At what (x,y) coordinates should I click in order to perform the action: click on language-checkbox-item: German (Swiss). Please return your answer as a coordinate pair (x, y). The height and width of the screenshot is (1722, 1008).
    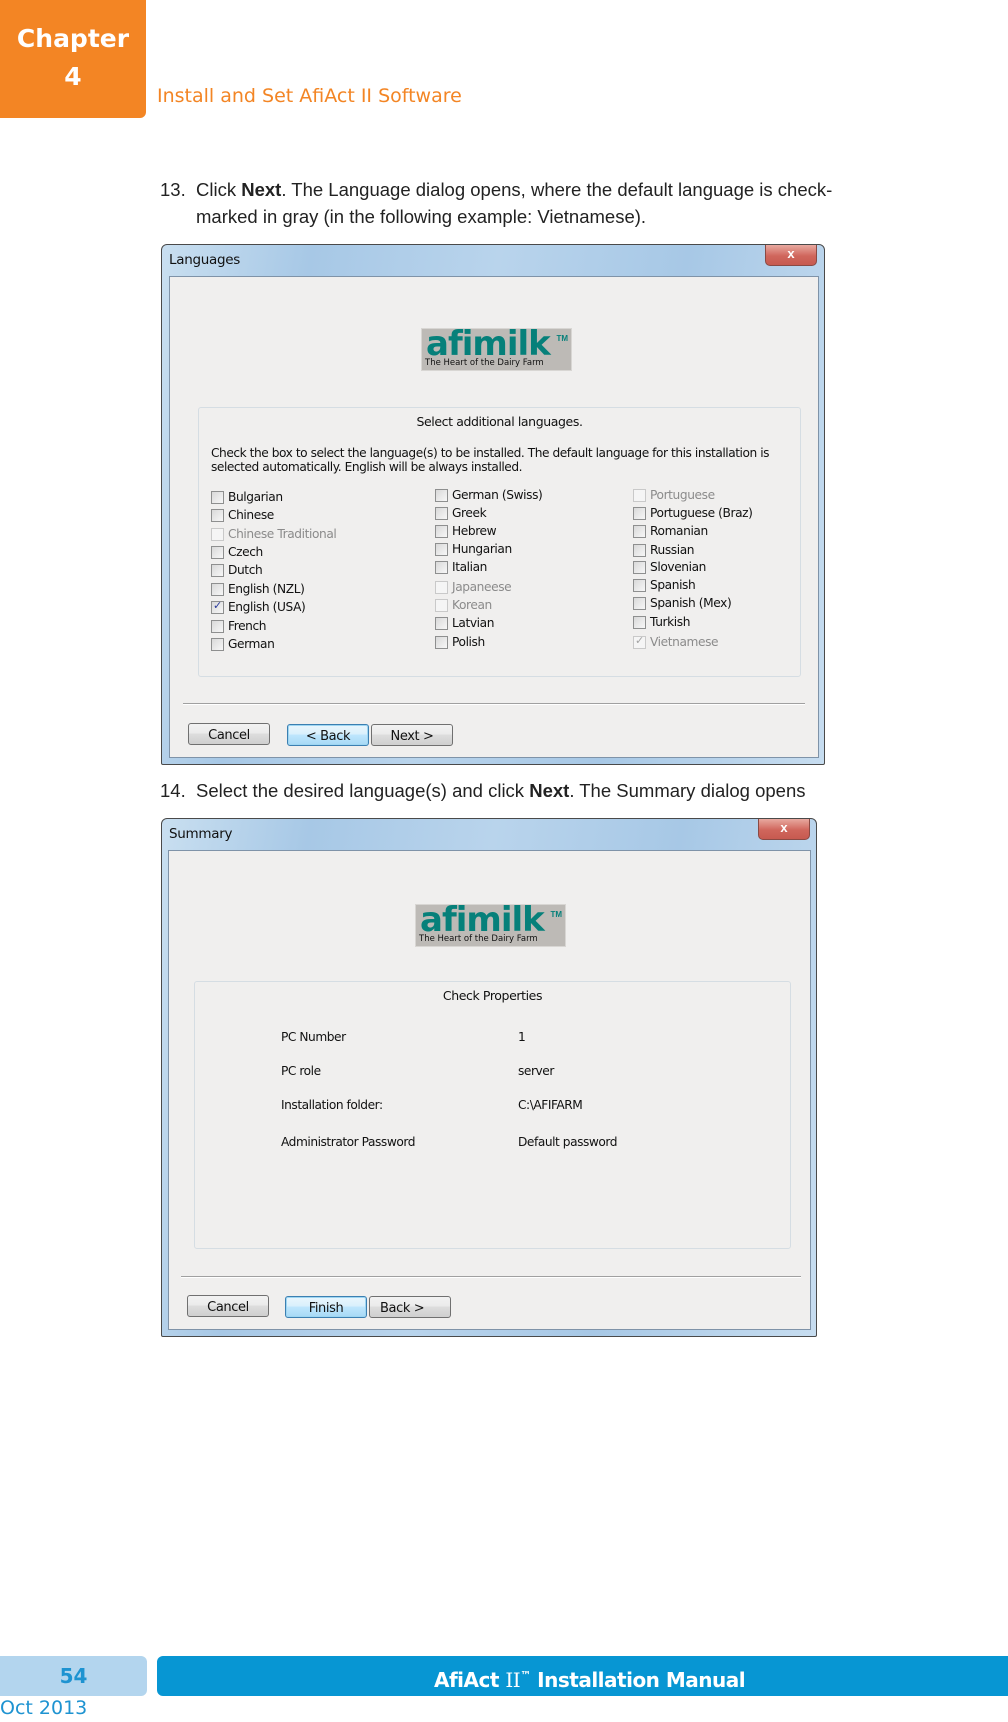
    Looking at the image, I should click on (489, 495).